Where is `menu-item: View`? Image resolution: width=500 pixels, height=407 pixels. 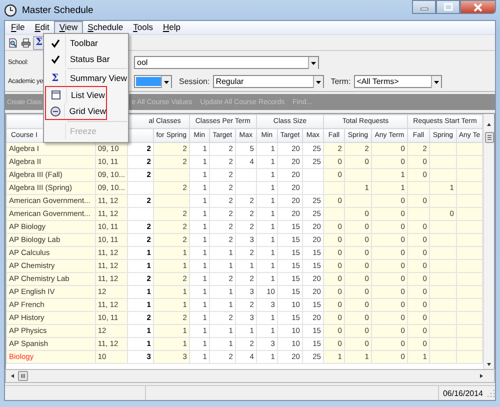 menu-item: View is located at coordinates (68, 27).